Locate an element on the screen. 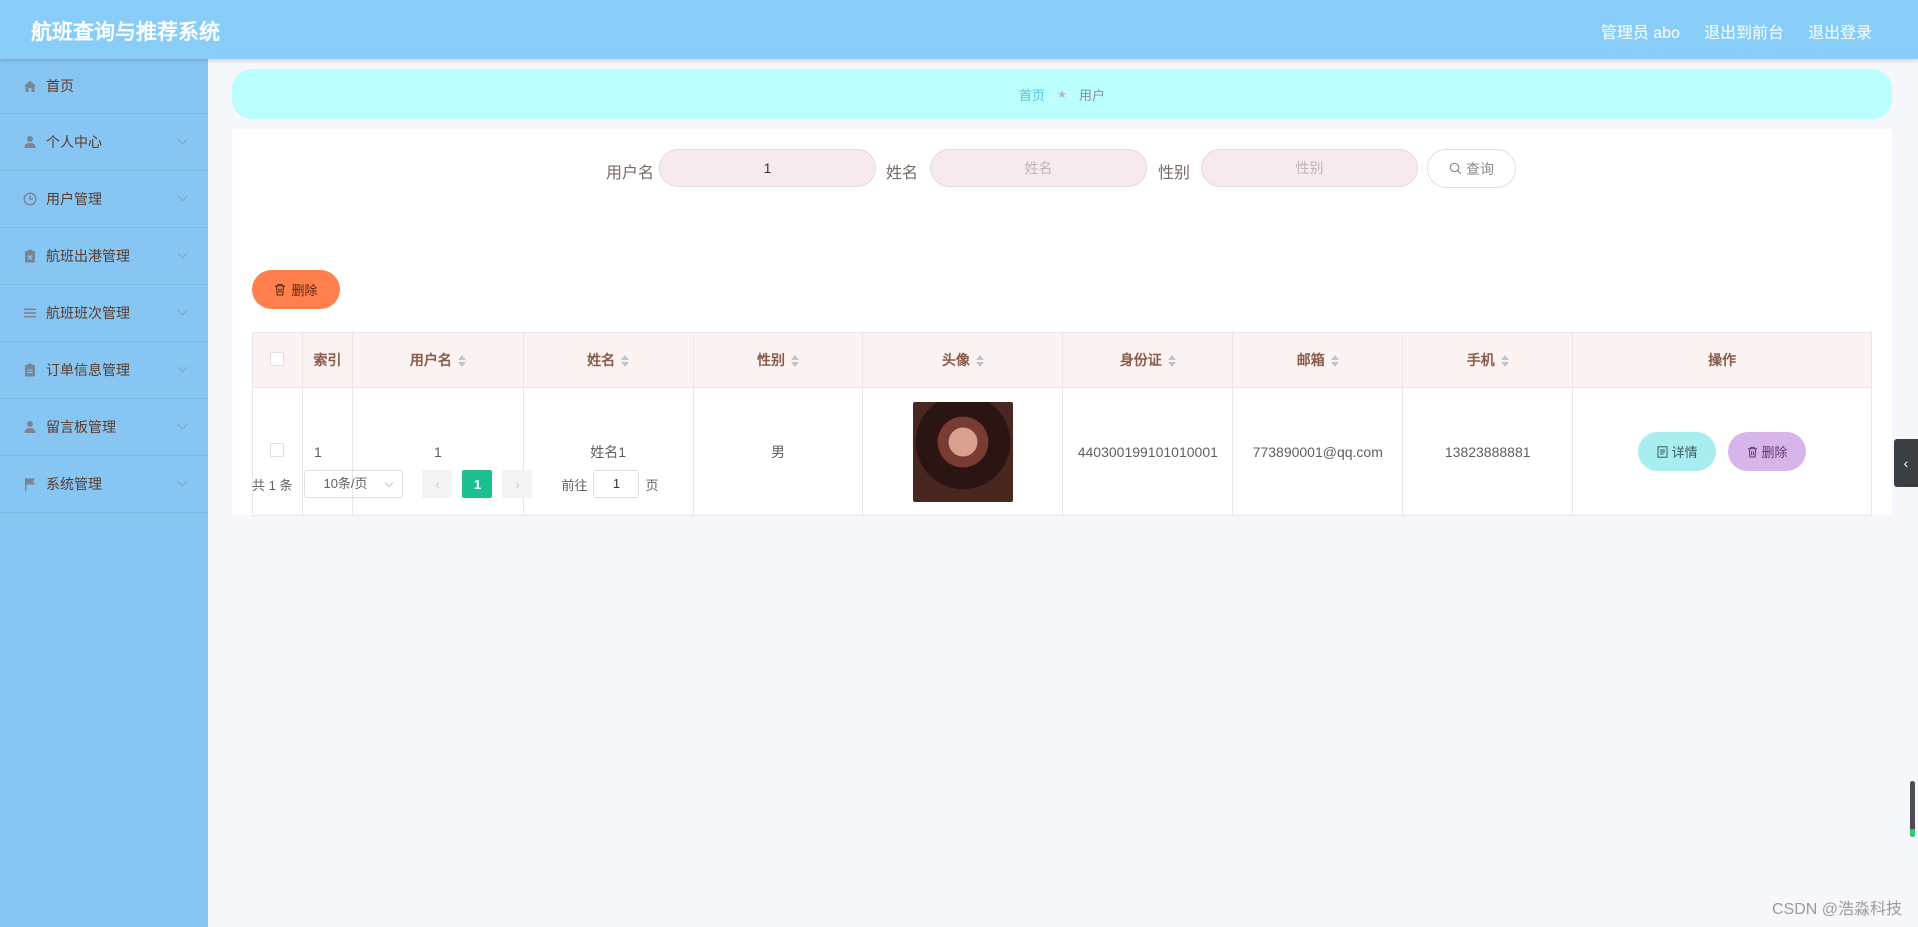 This screenshot has width=1918, height=927. gender-label: 性别 is located at coordinates (1174, 173).